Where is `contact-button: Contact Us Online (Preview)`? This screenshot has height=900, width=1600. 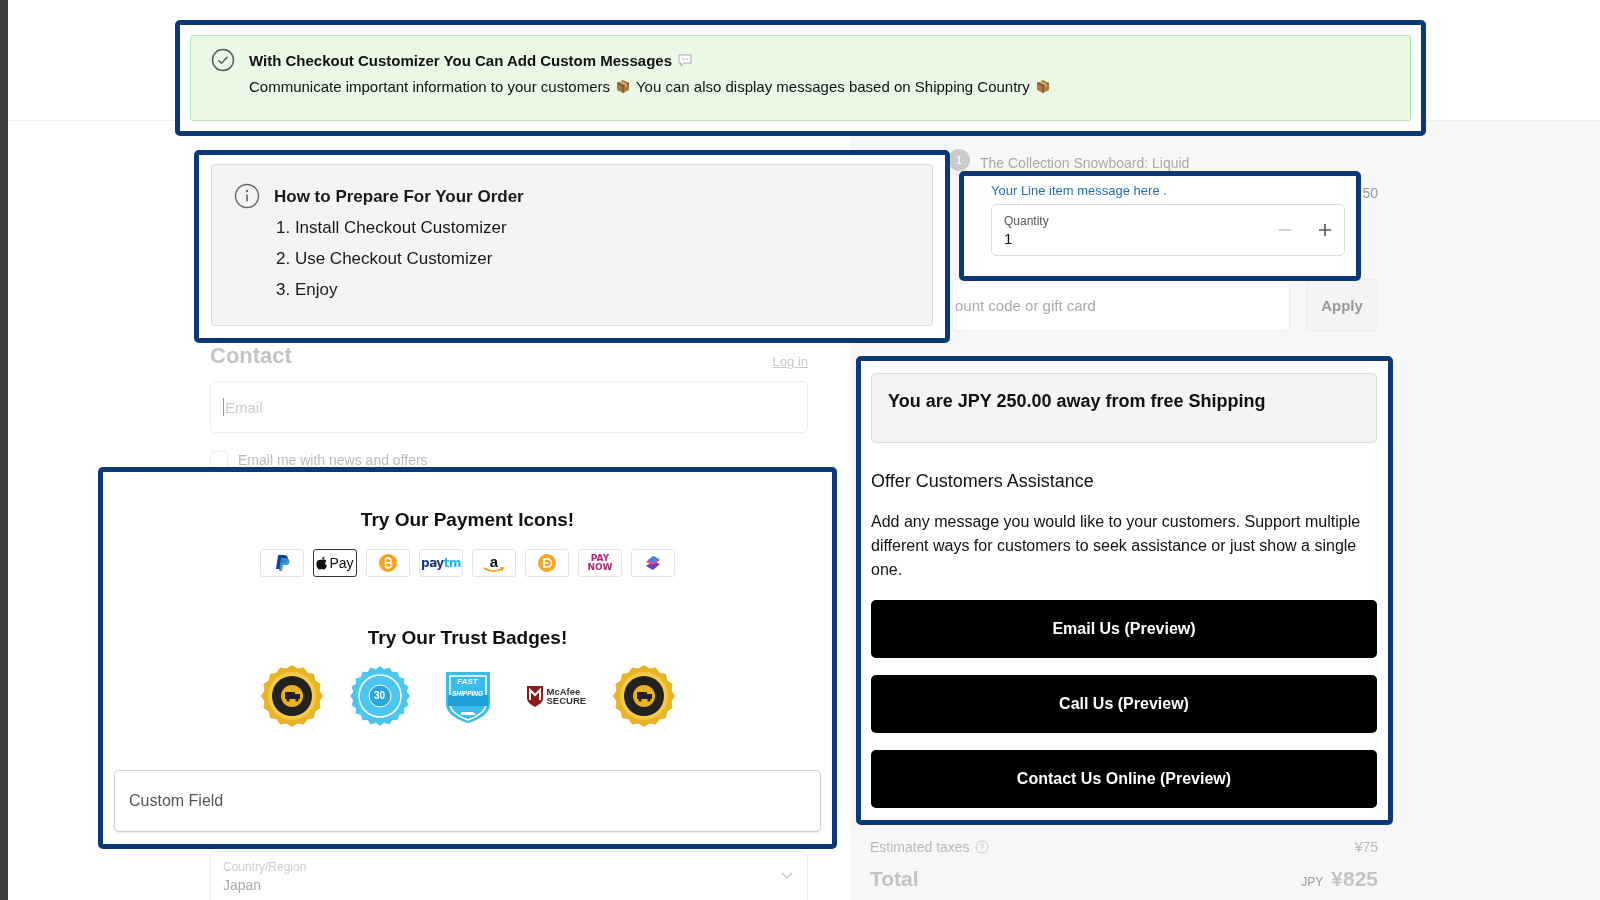 contact-button: Contact Us Online (Preview) is located at coordinates (1124, 779).